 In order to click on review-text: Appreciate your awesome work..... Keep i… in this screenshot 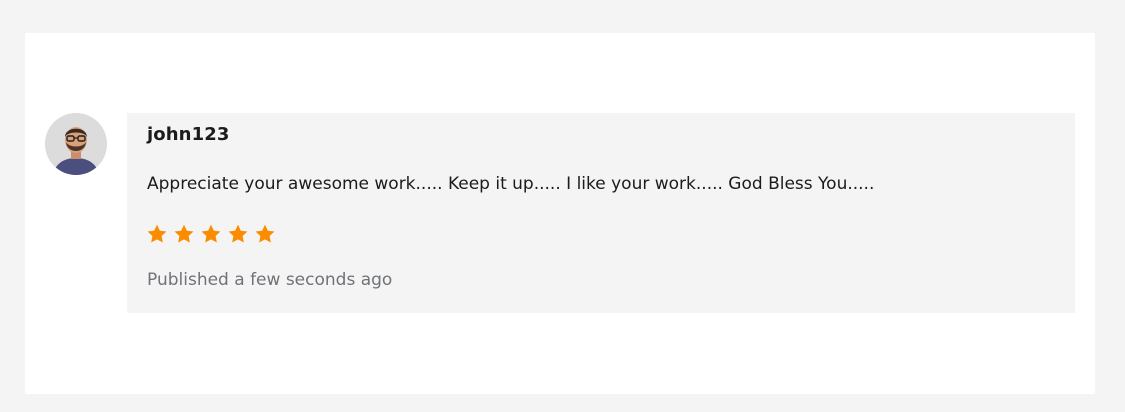, I will do `click(511, 184)`.